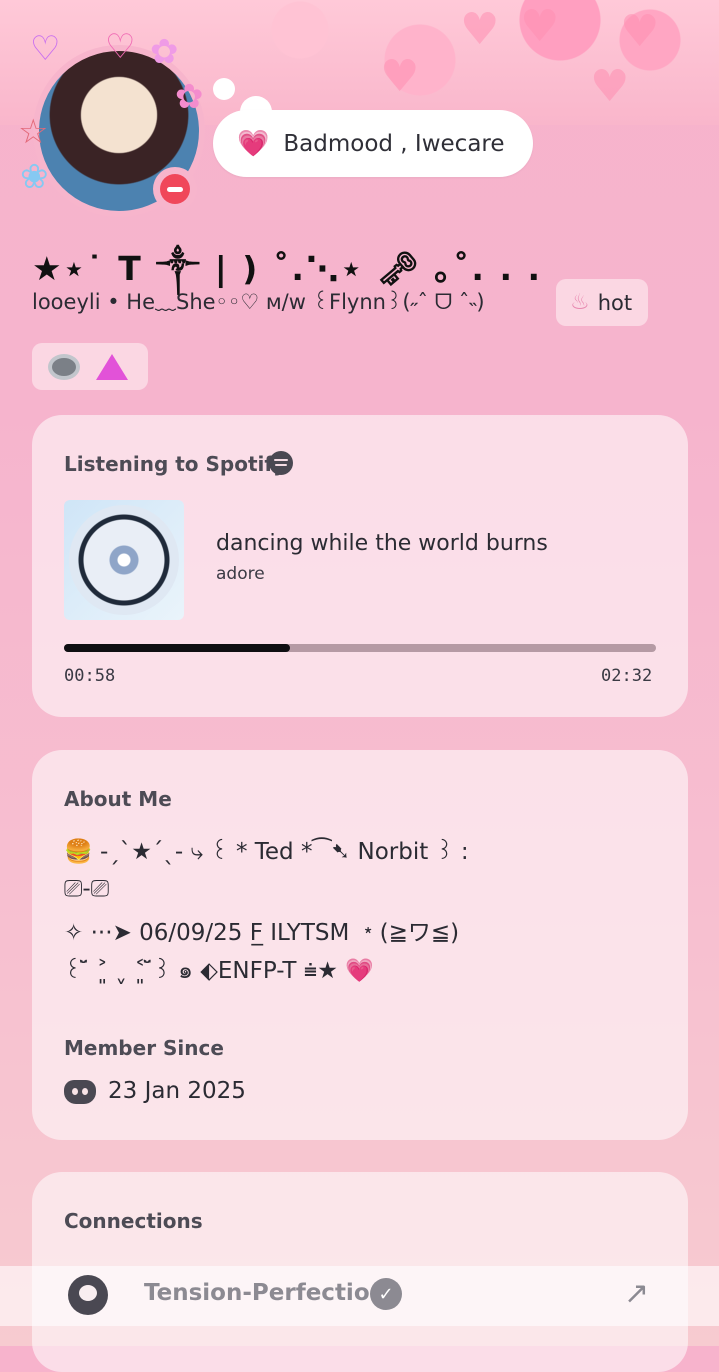 Image resolution: width=719 pixels, height=1372 pixels. I want to click on username-pronouns: looeyli • He﹏She◦◦♡ ᴍ/ᴡ ꒰Flynn꒱(˶ˆ ᗜ ˆ˵), so click(258, 302).